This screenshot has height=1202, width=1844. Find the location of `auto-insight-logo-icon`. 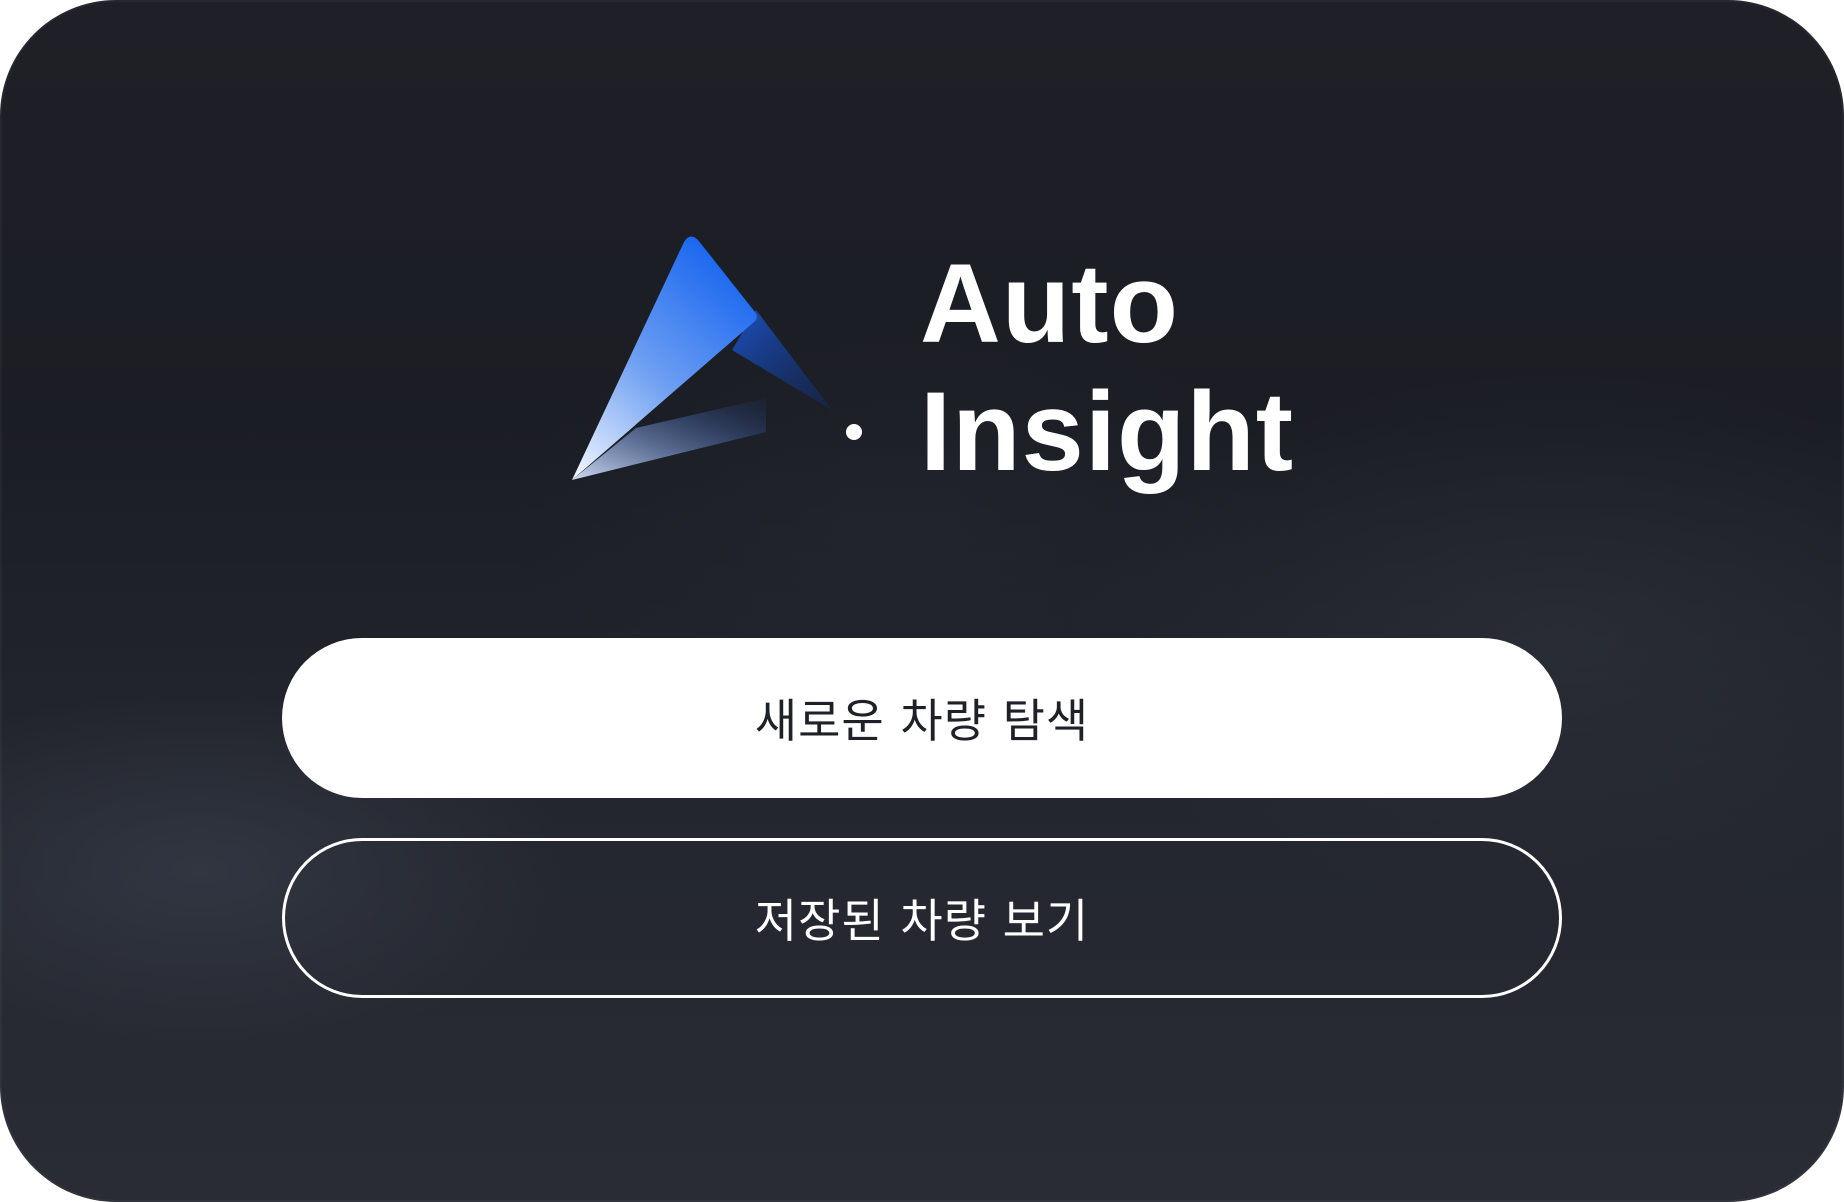

auto-insight-logo-icon is located at coordinates (720, 360).